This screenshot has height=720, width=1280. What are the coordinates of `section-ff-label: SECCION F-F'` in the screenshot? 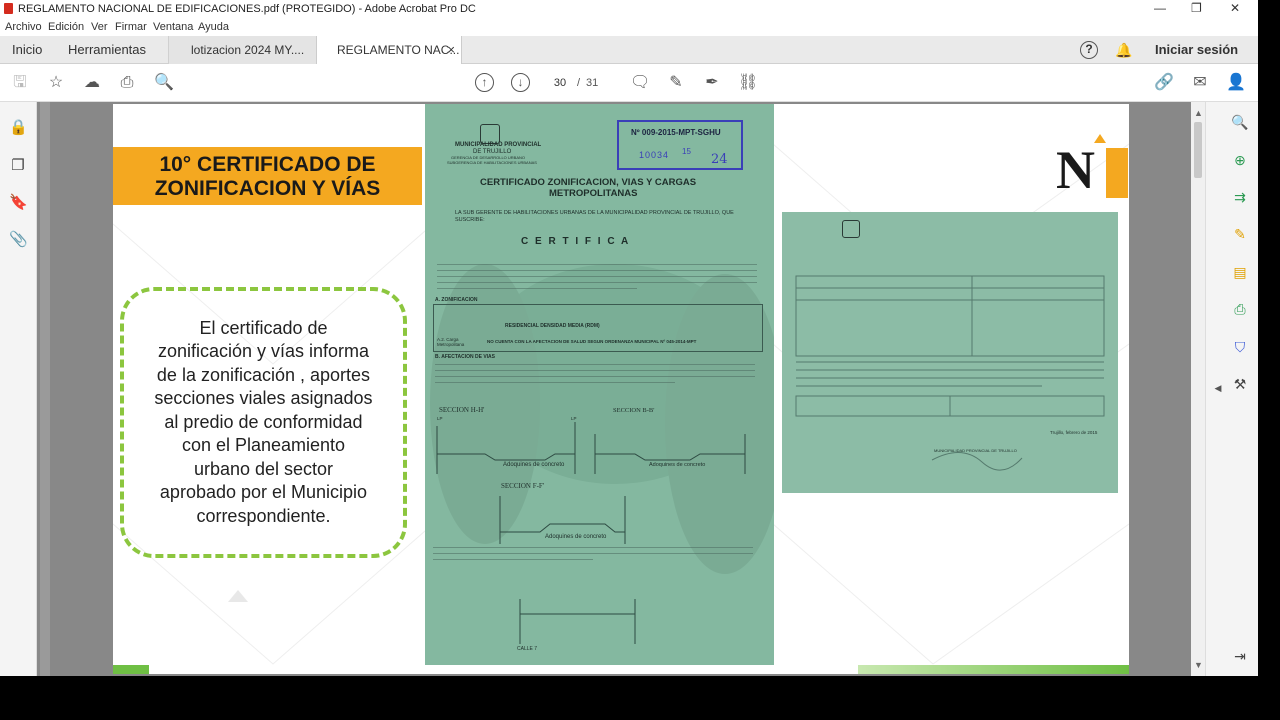 It's located at (523, 486).